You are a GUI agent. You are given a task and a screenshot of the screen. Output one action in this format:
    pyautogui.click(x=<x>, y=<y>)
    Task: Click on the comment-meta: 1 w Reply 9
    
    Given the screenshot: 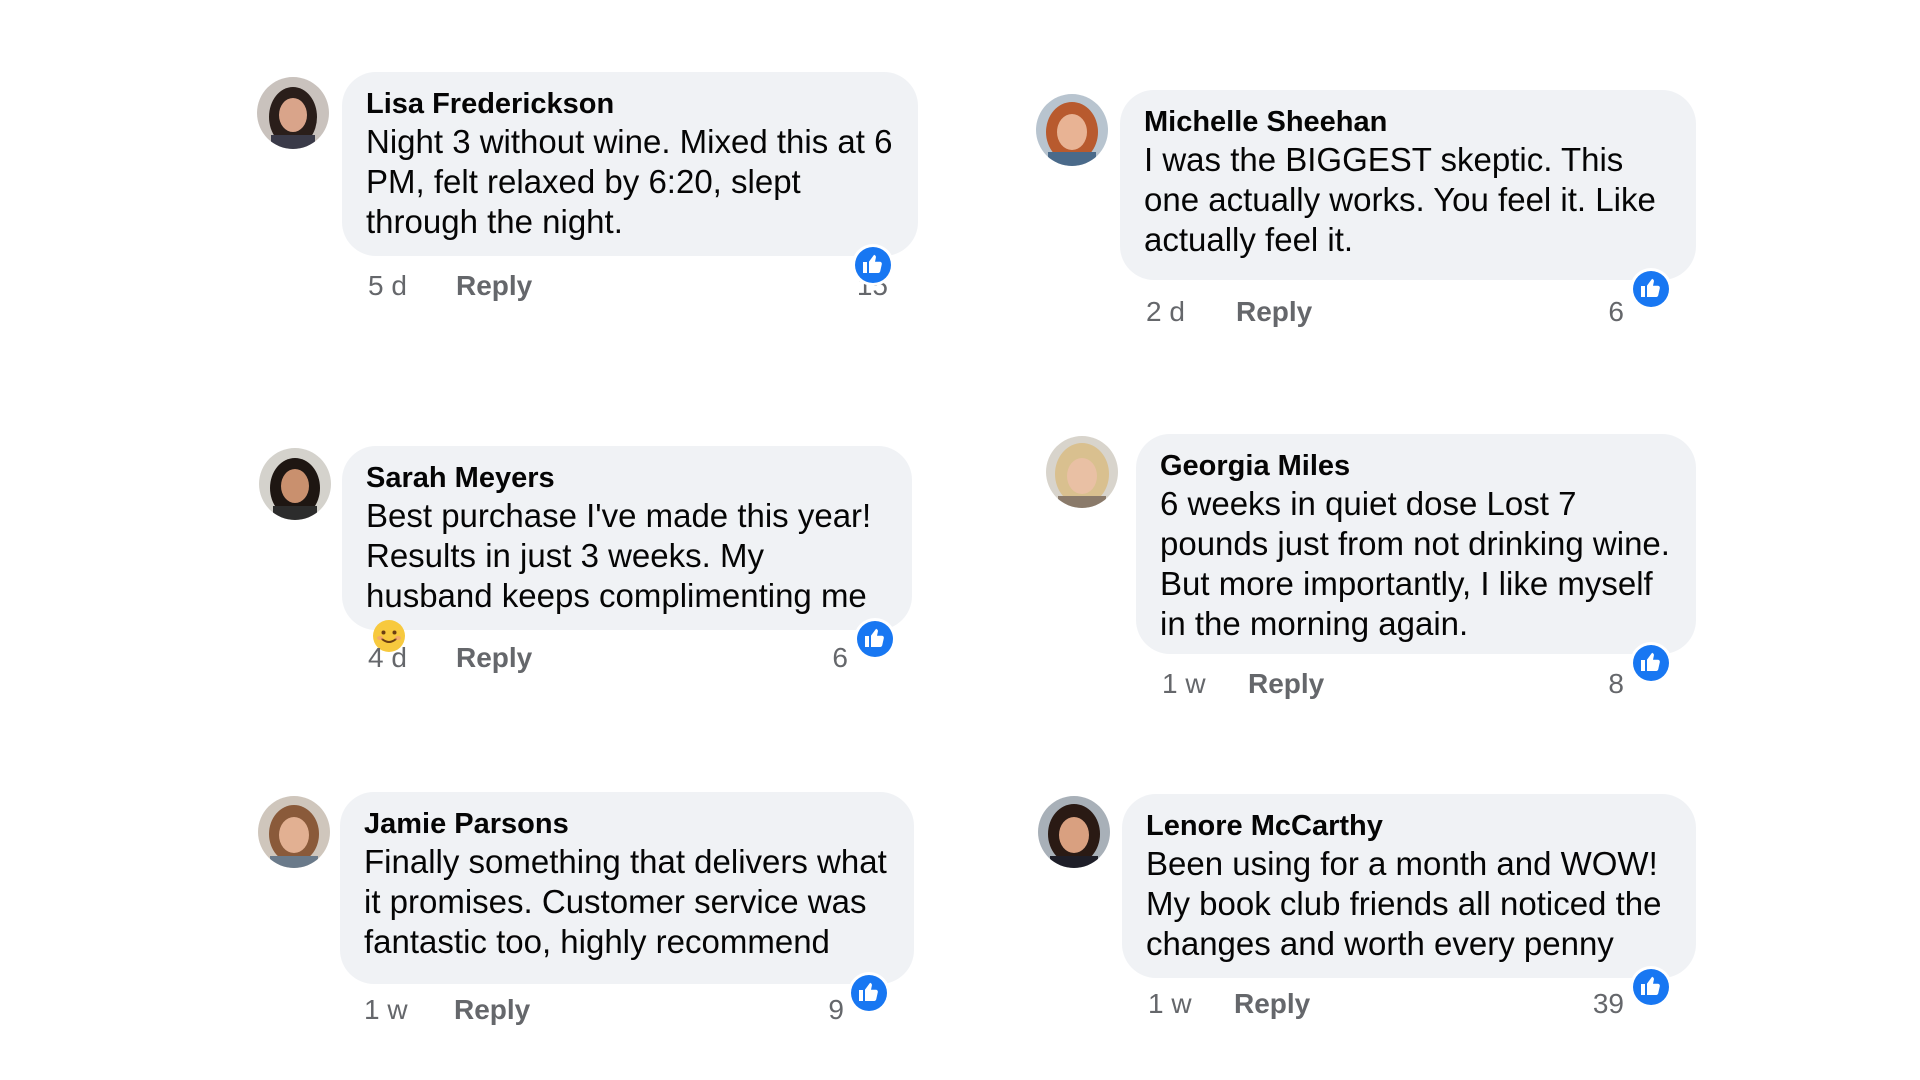 What is the action you would take?
    pyautogui.click(x=604, y=1011)
    